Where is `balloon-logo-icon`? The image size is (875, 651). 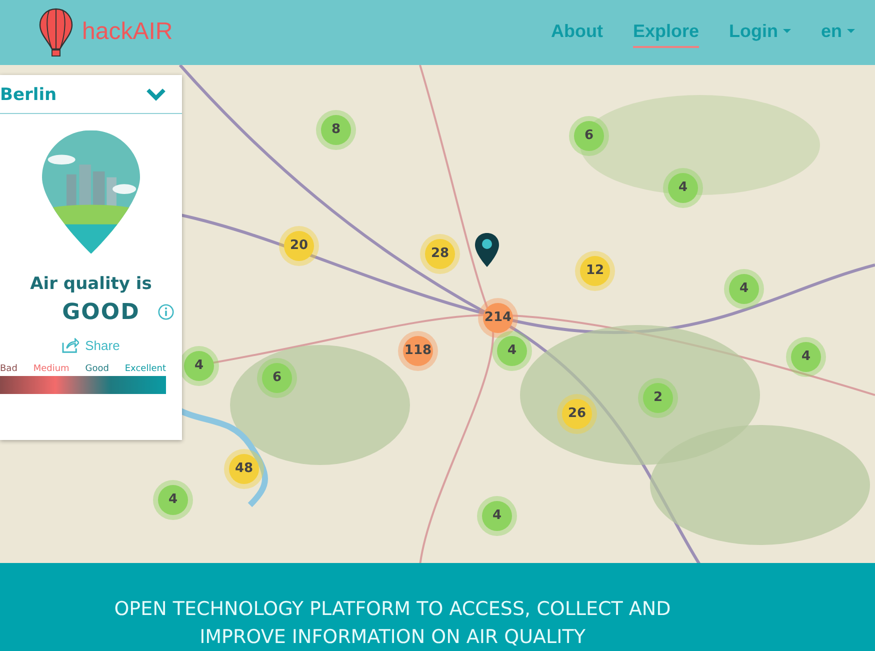 balloon-logo-icon is located at coordinates (56, 32).